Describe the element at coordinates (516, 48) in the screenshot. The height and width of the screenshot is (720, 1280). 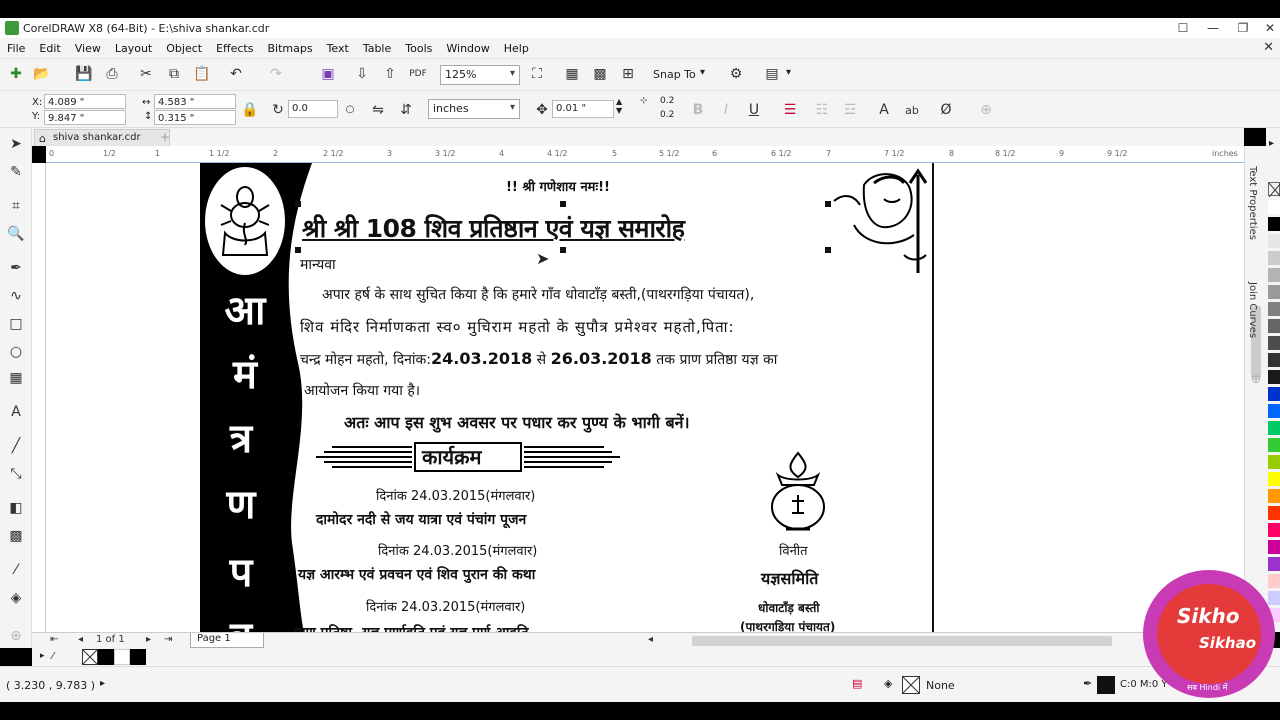
I see `menu-help: Help` at that location.